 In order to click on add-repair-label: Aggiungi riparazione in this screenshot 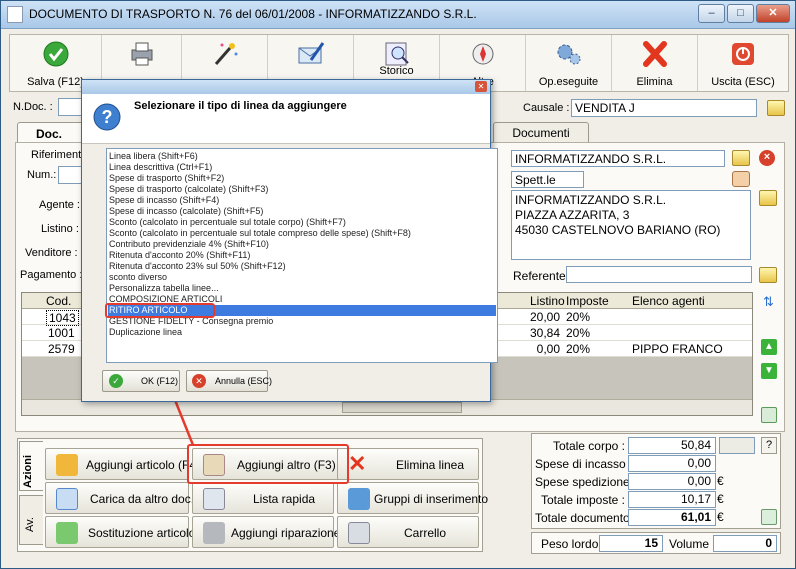, I will do `click(286, 533)`.